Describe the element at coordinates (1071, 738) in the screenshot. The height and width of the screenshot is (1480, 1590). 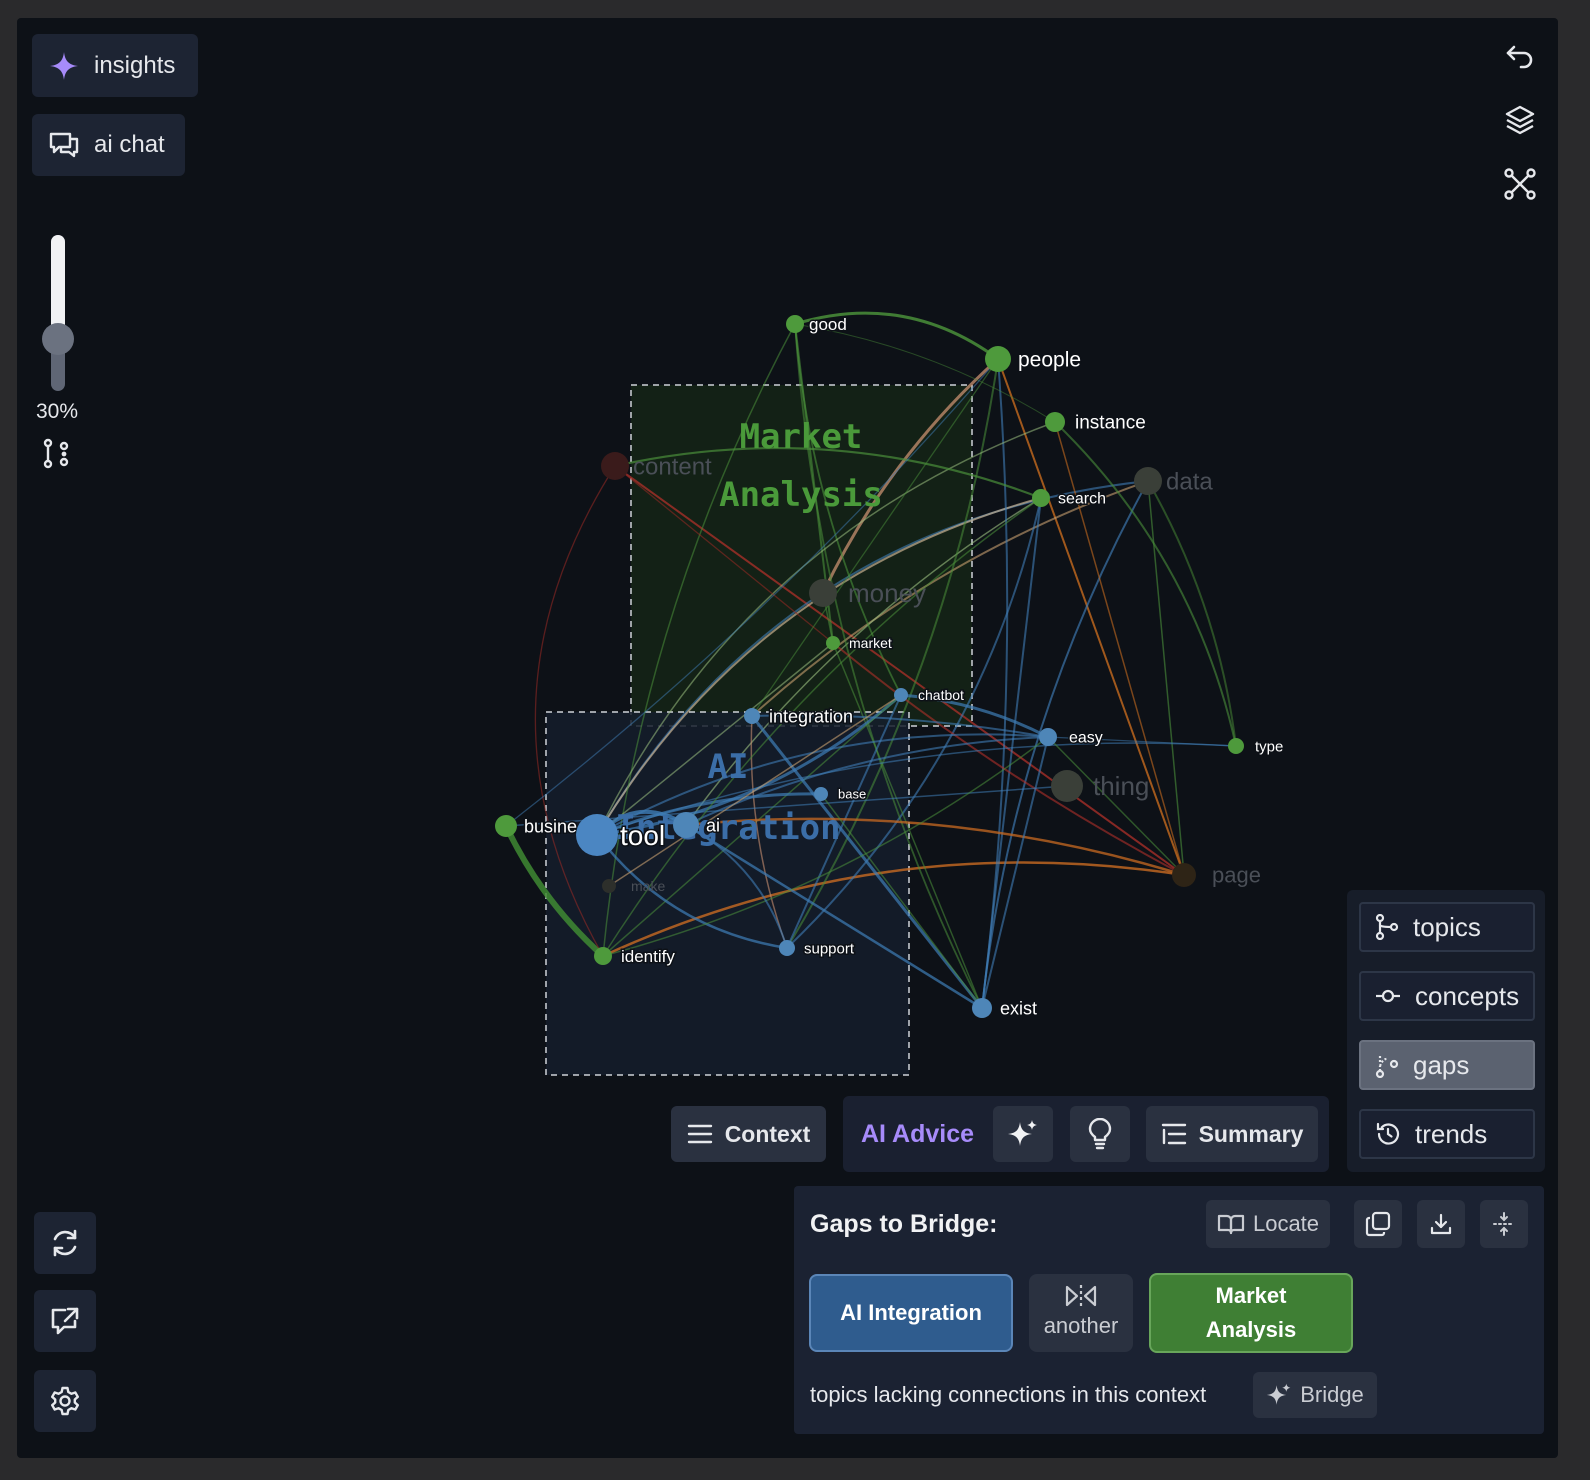
I see `node-easy: easy` at that location.